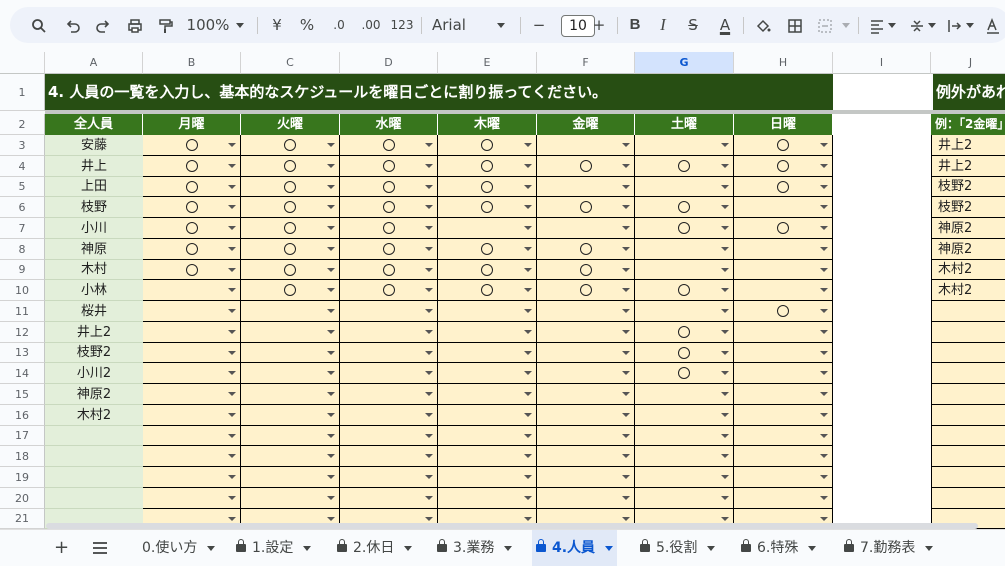 Image resolution: width=1005 pixels, height=566 pixels. Describe the element at coordinates (825, 25) in the screenshot. I see `merge-cells-icon` at that location.